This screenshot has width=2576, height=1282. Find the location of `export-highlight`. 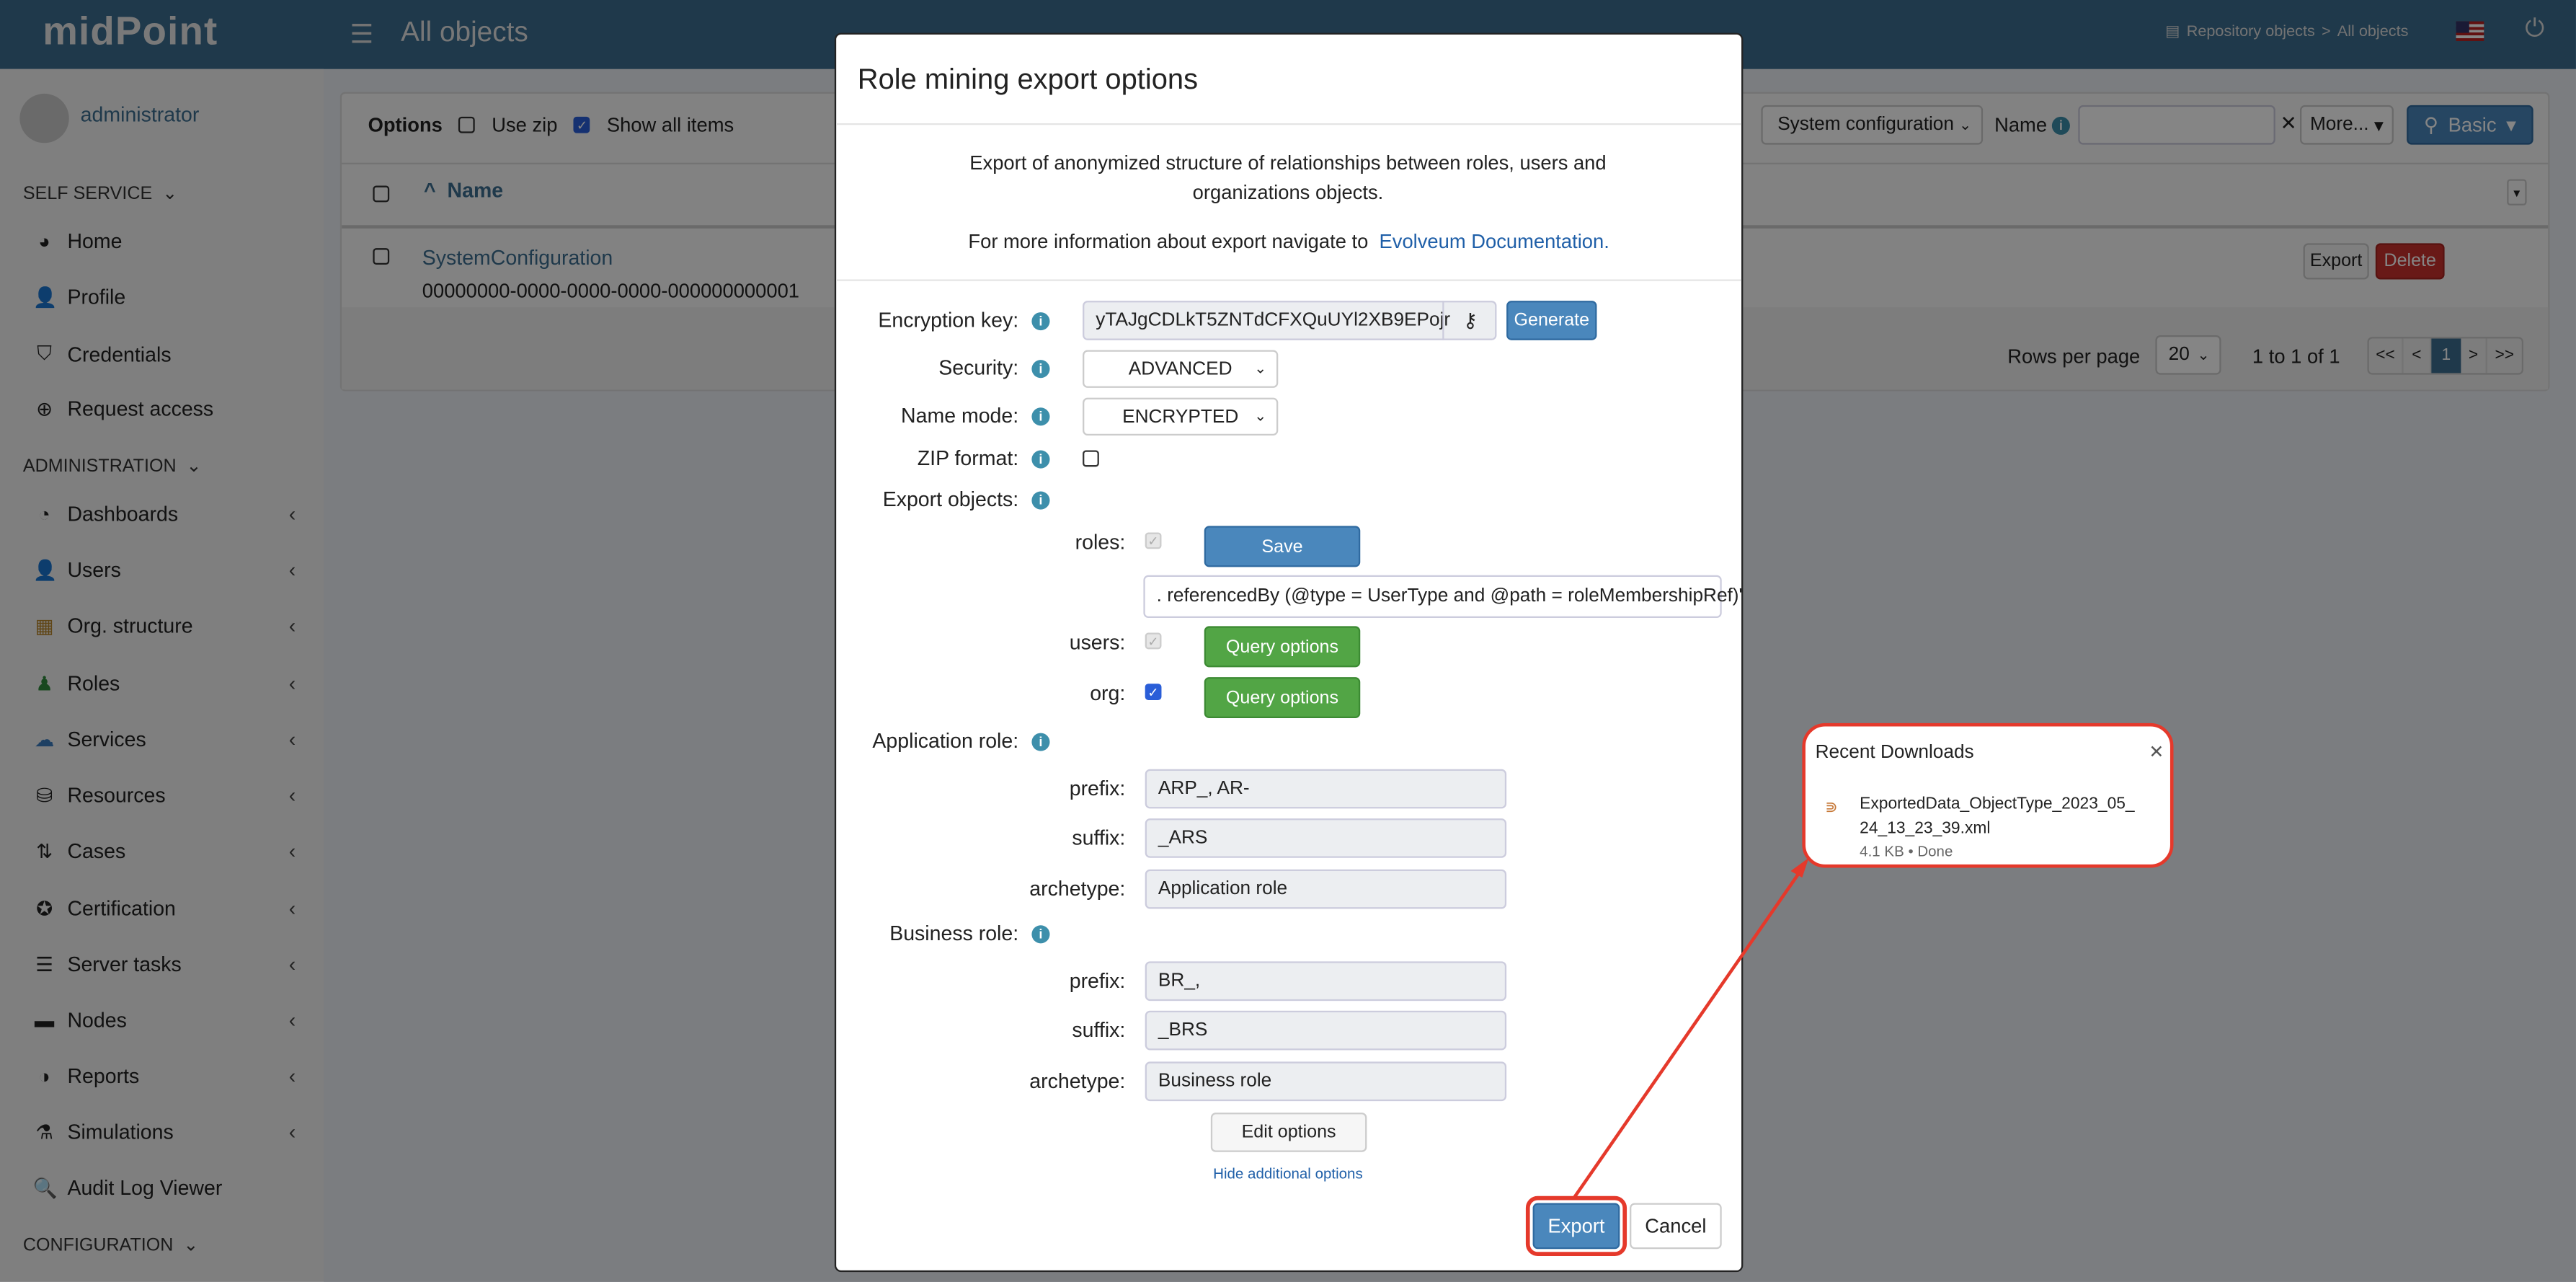

export-highlight is located at coordinates (1576, 1226).